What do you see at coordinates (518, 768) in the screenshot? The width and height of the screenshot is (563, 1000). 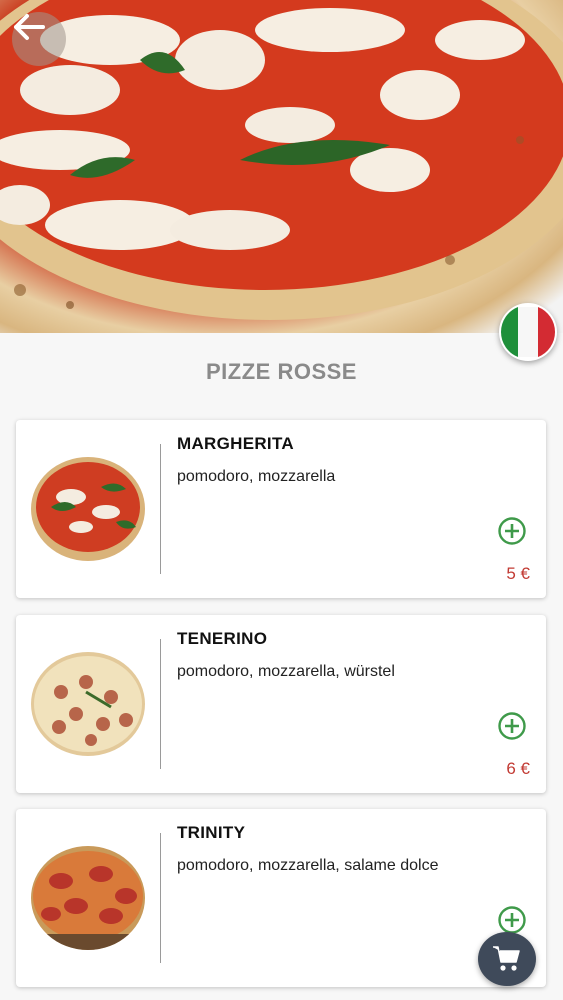 I see `product-price: 6 €` at bounding box center [518, 768].